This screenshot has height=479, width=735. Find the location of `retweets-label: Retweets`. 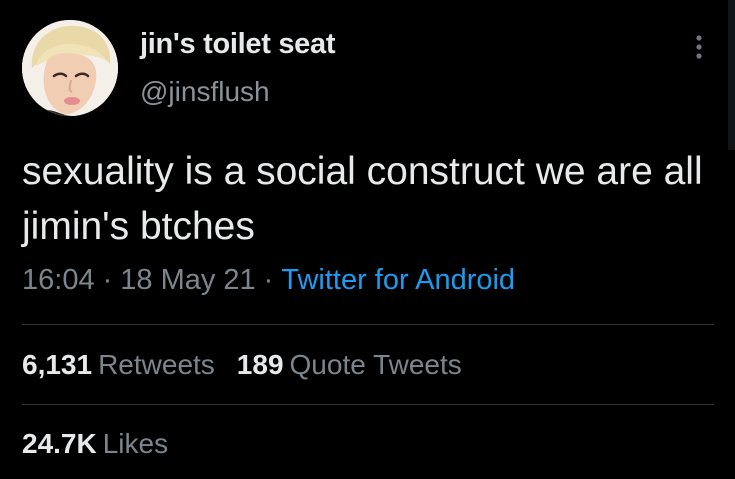

retweets-label: Retweets is located at coordinates (156, 364).